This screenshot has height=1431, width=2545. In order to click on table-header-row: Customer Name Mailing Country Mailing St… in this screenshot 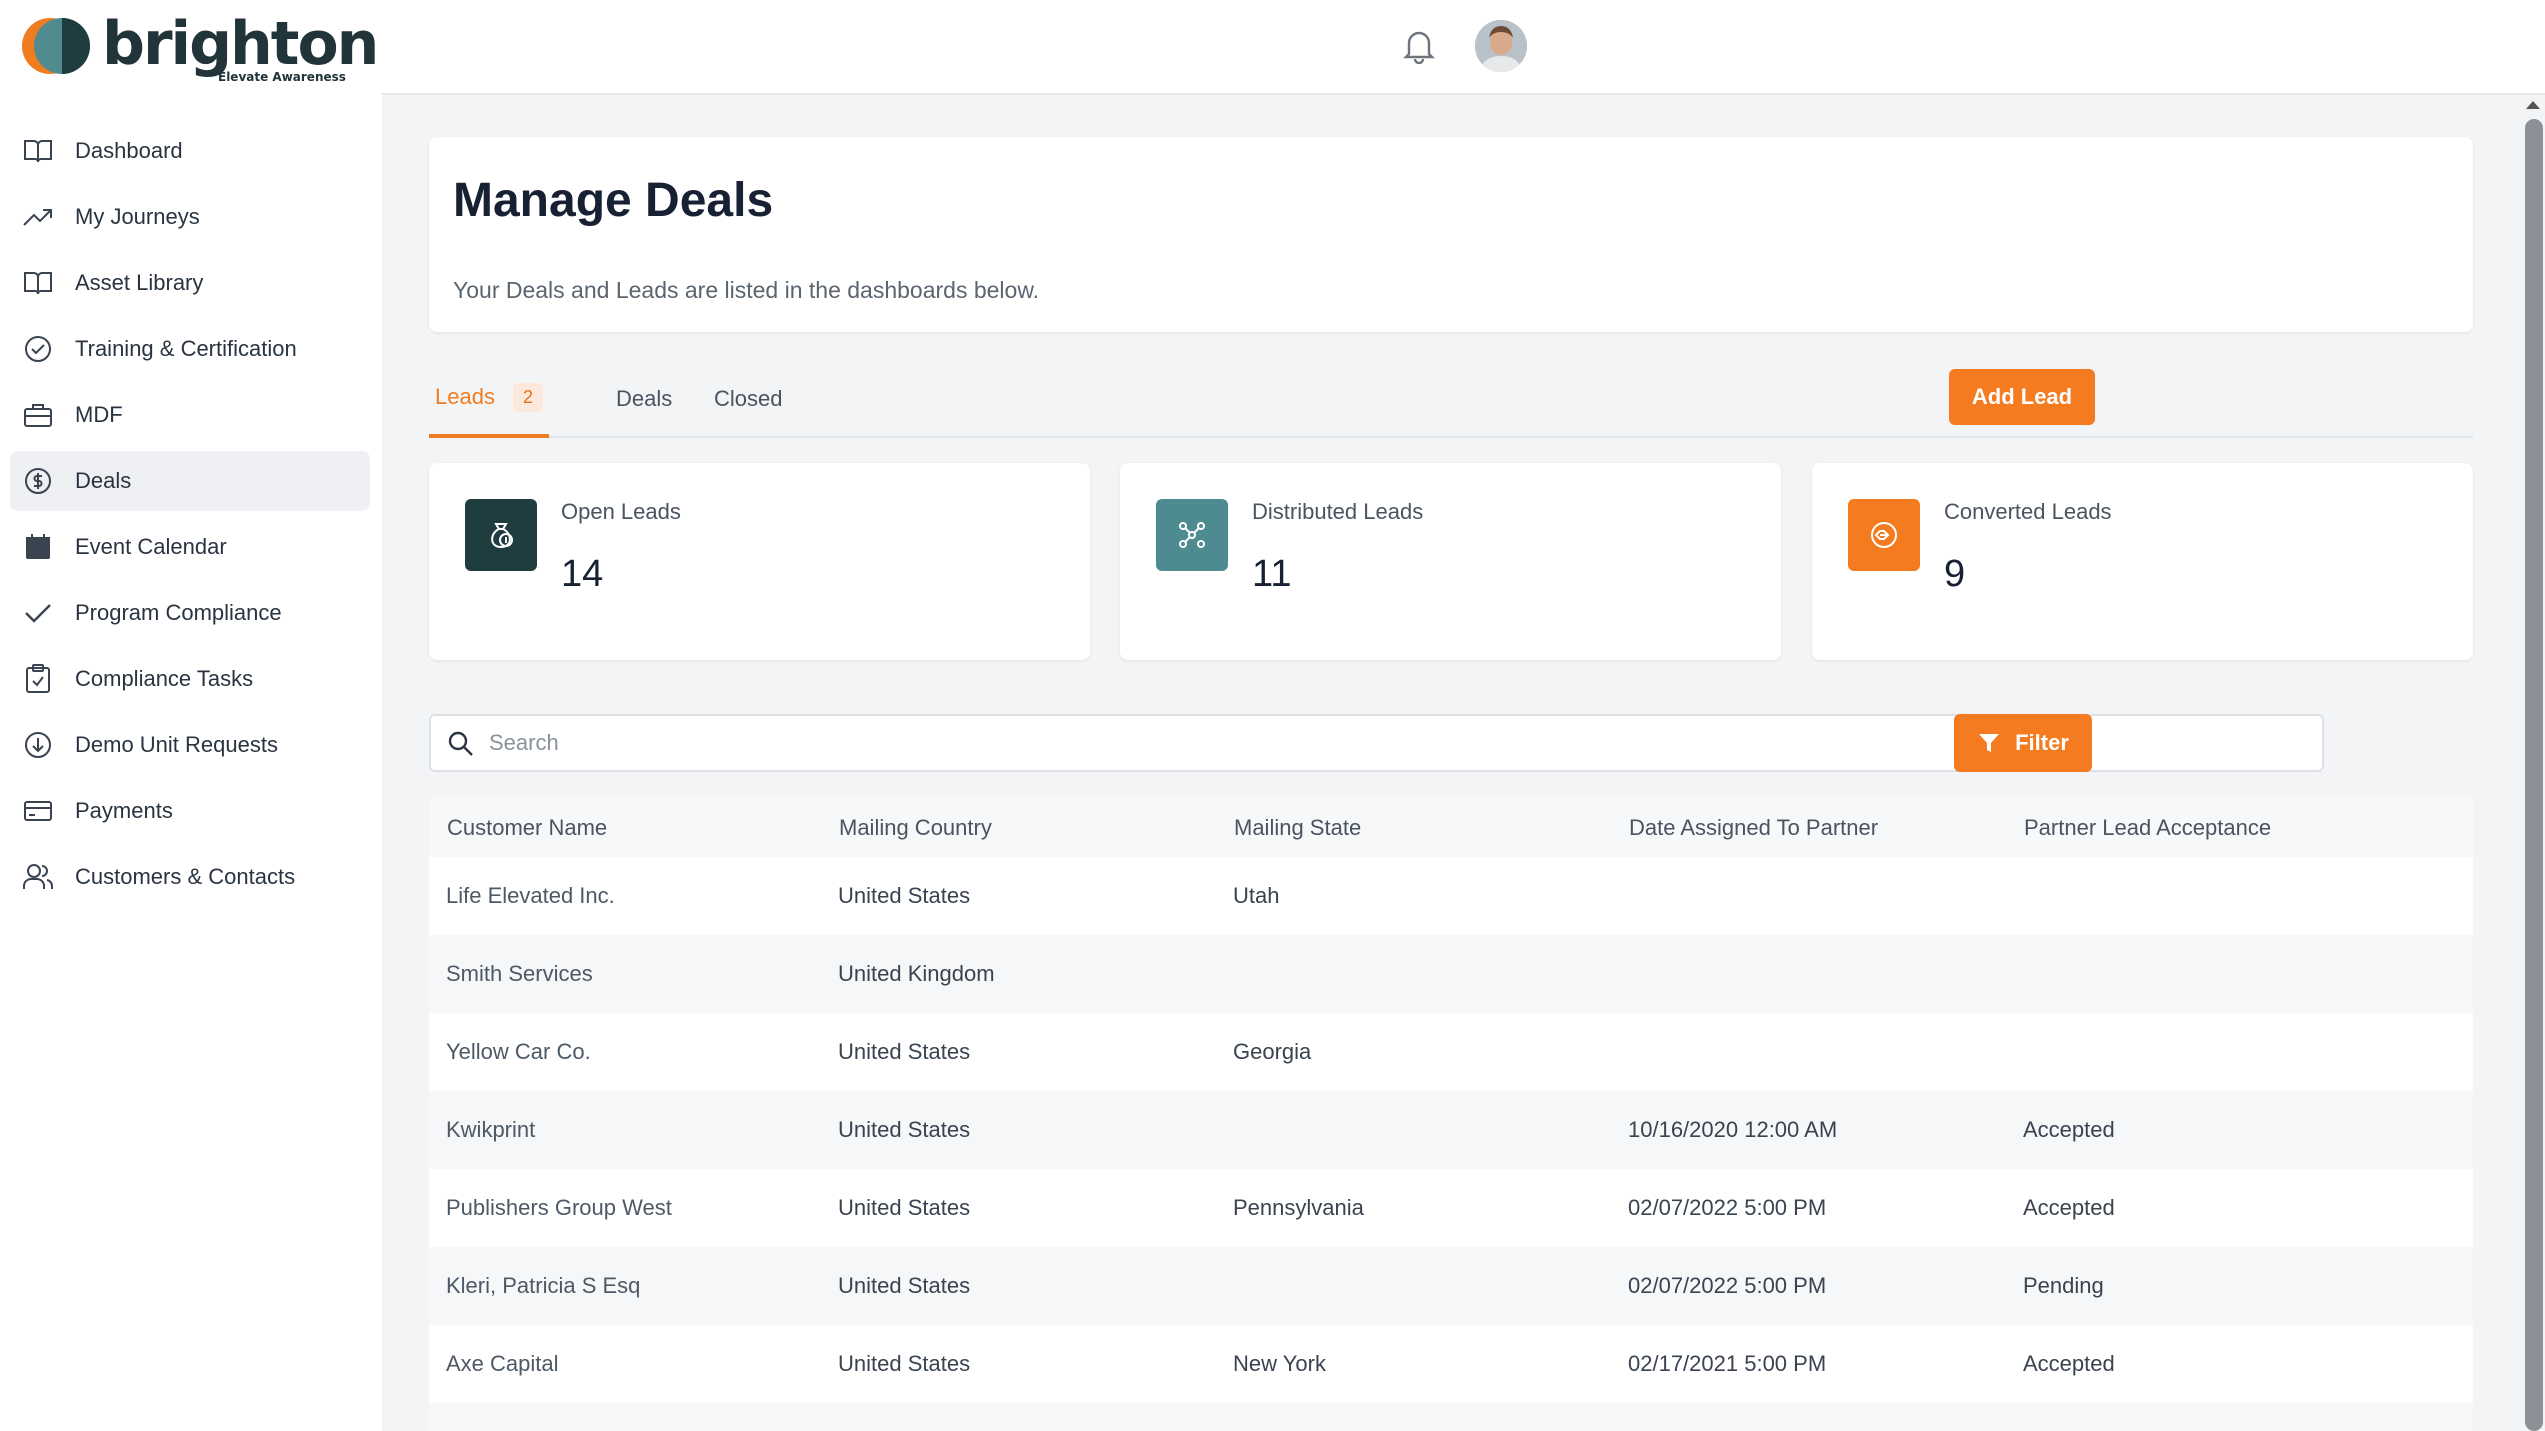, I will do `click(1451, 826)`.